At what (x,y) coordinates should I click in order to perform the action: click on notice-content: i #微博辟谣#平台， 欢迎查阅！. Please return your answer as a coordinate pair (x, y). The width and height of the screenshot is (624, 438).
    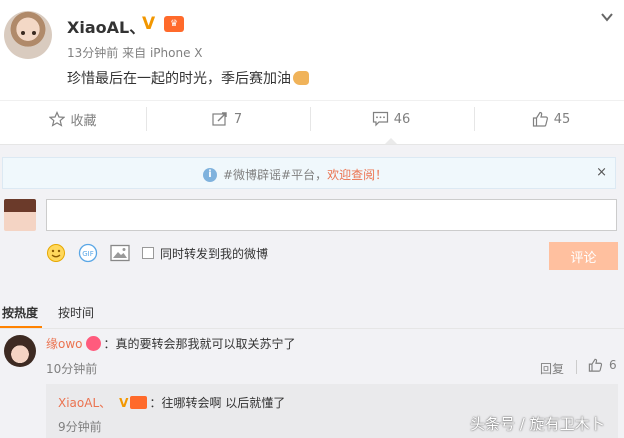
    Looking at the image, I should click on (295, 174).